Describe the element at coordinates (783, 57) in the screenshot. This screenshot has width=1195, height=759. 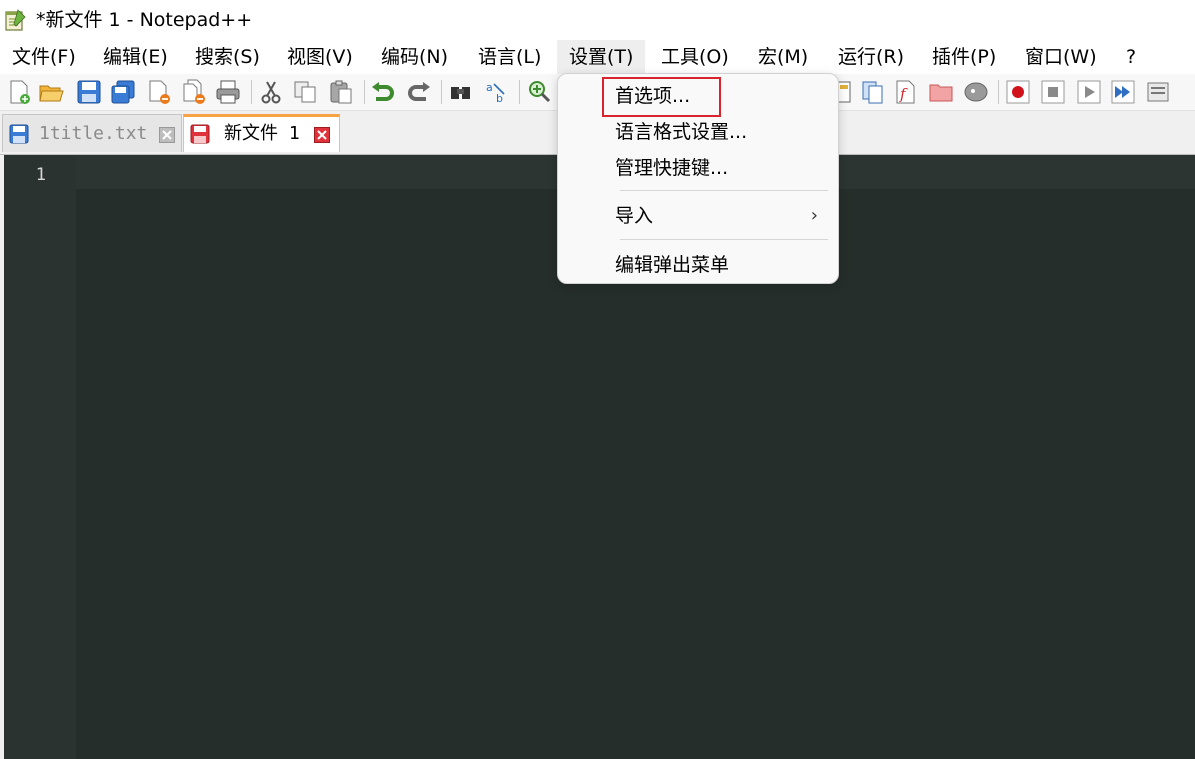
I see `menu-macro: 宏(M)` at that location.